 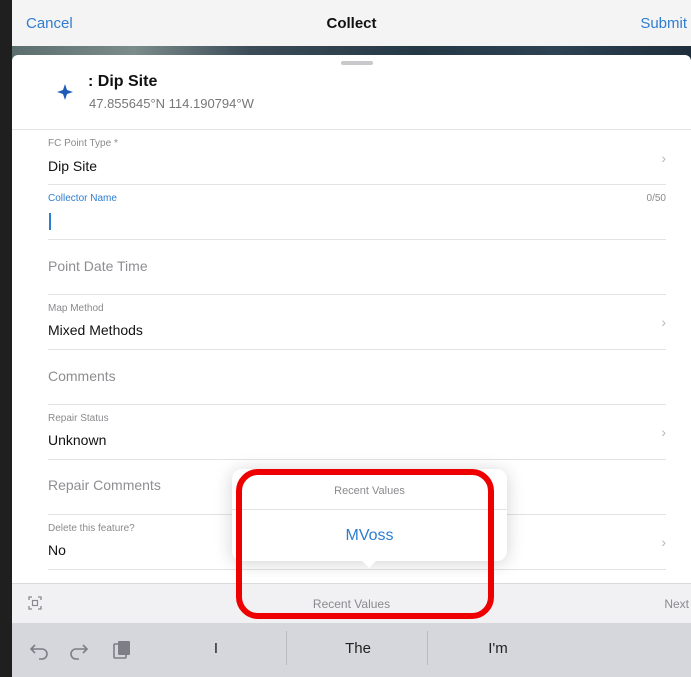 What do you see at coordinates (365, 544) in the screenshot?
I see `highlight-annotation` at bounding box center [365, 544].